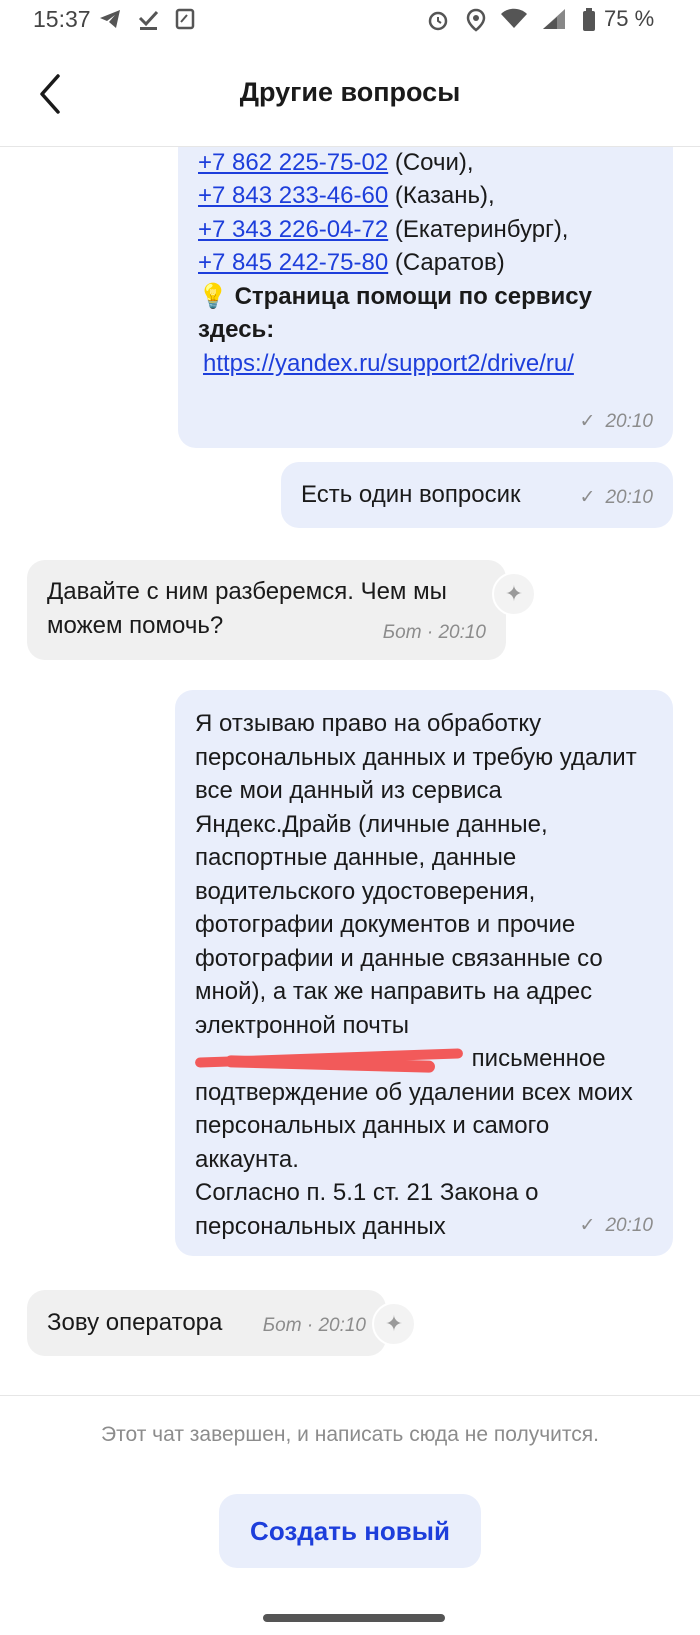 This screenshot has width=700, height=1635. What do you see at coordinates (388, 363) in the screenshot?
I see `help-link: https://yandex.ru/support2/drive/ru/` at bounding box center [388, 363].